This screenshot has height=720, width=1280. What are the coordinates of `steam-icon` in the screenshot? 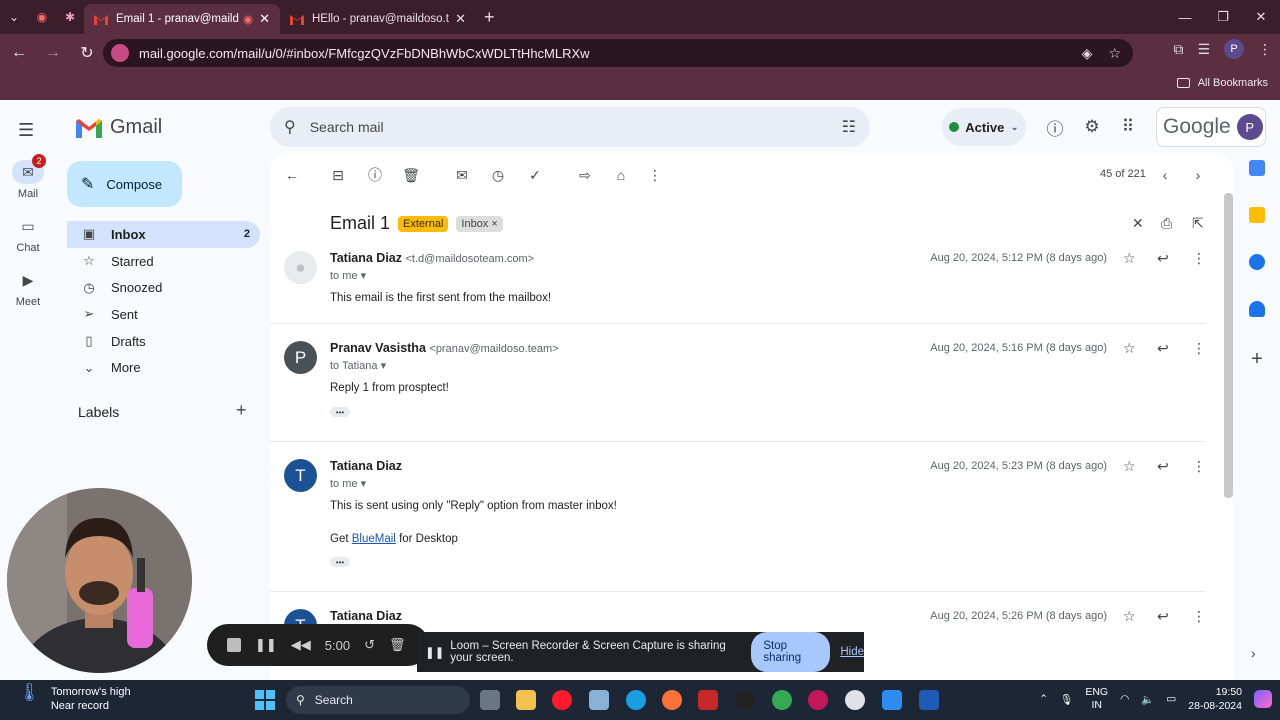 It's located at (855, 700).